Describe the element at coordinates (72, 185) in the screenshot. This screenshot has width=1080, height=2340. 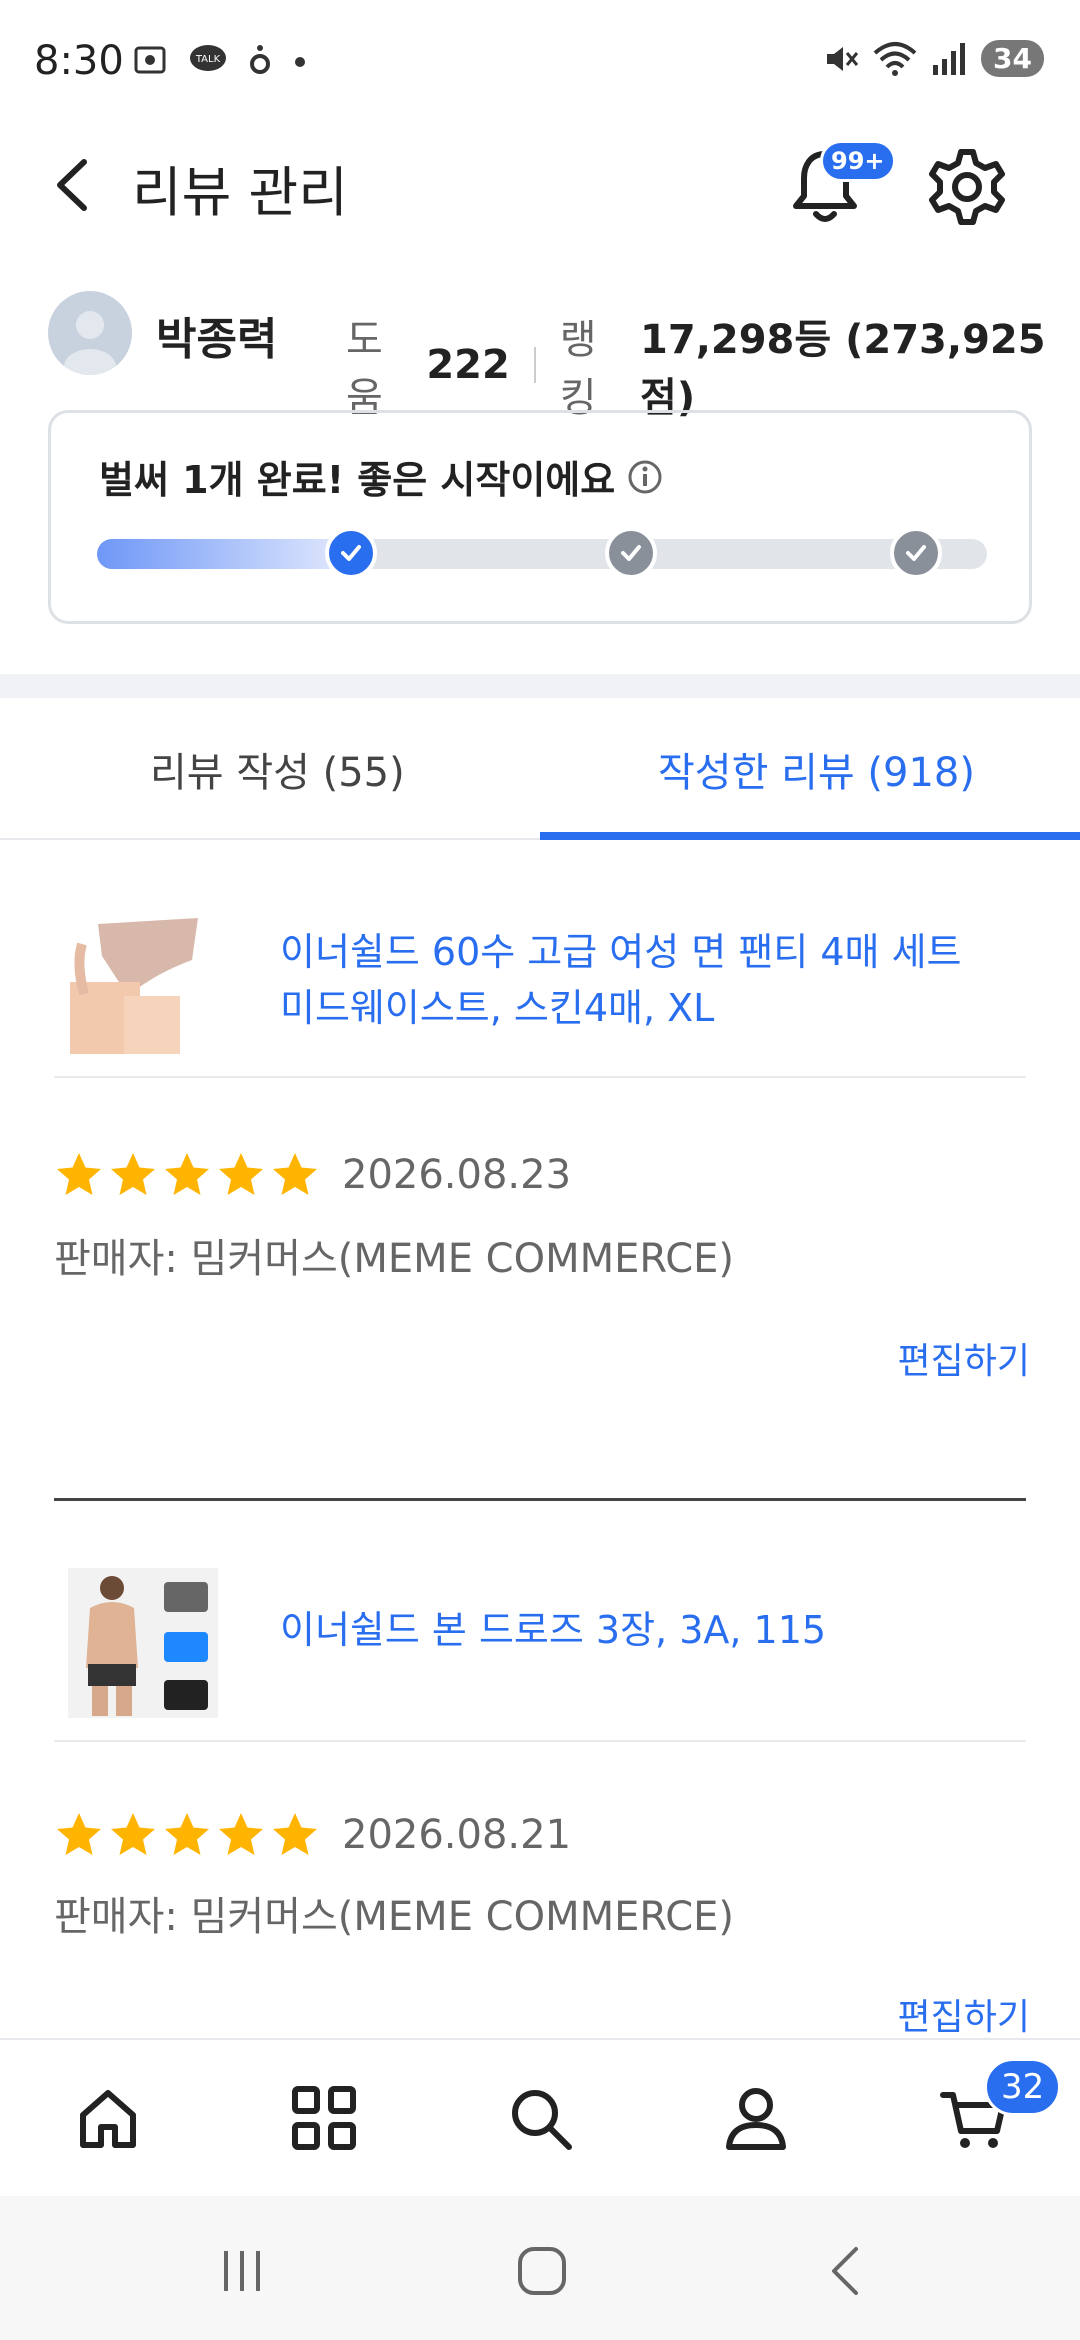
I see `back-arrow-icon` at that location.